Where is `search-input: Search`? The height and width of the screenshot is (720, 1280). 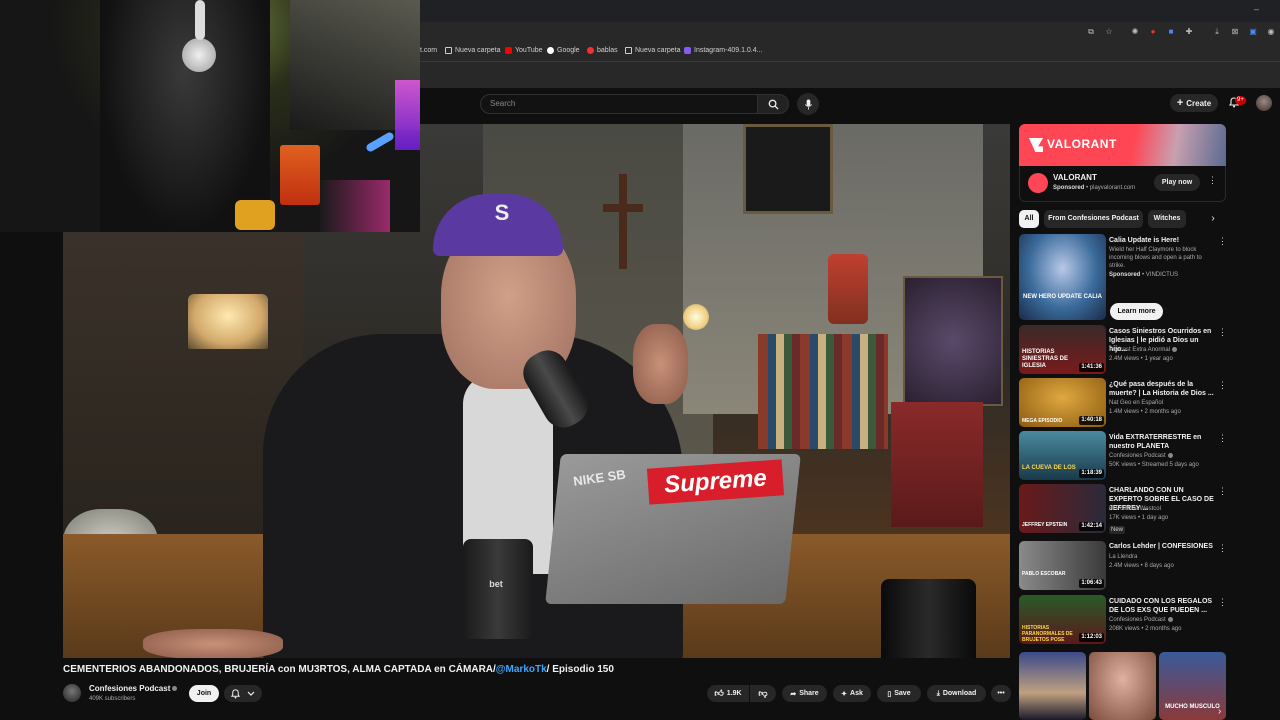 search-input: Search is located at coordinates (619, 104).